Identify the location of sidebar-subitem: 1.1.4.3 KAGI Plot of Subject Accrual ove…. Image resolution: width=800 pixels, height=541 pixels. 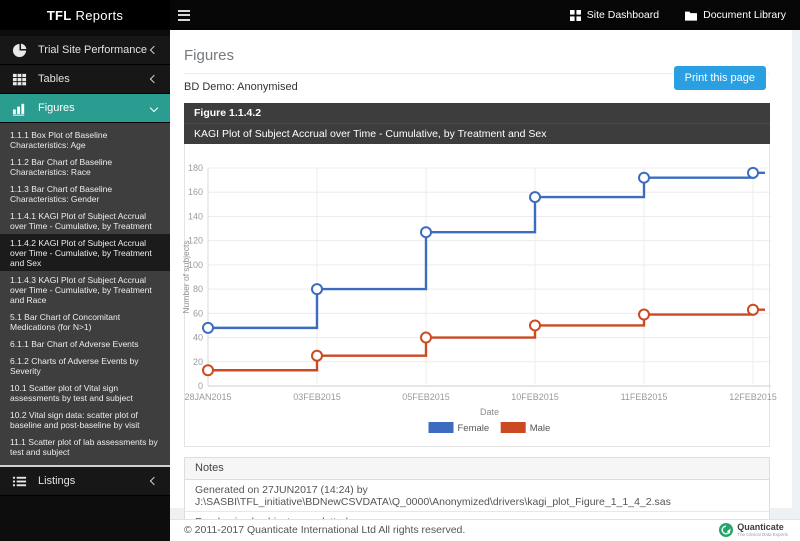
(85, 289).